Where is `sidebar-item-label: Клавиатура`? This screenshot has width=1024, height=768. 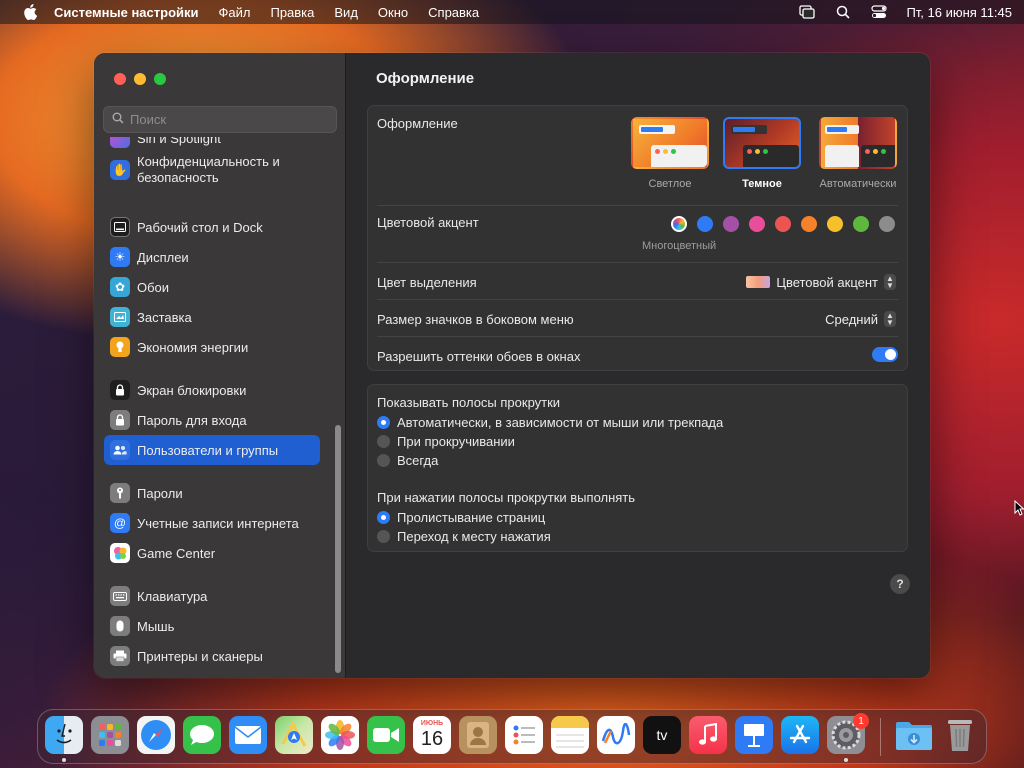
sidebar-item-label: Клавиатура is located at coordinates (172, 596).